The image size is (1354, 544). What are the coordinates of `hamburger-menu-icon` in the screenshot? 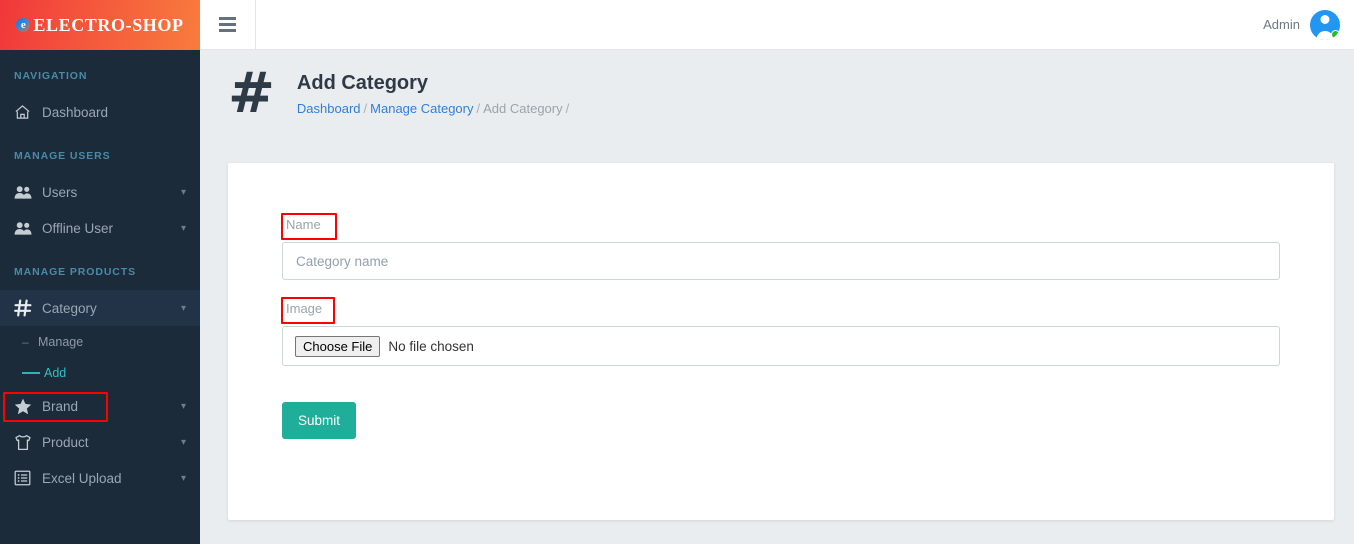 It's located at (228, 25).